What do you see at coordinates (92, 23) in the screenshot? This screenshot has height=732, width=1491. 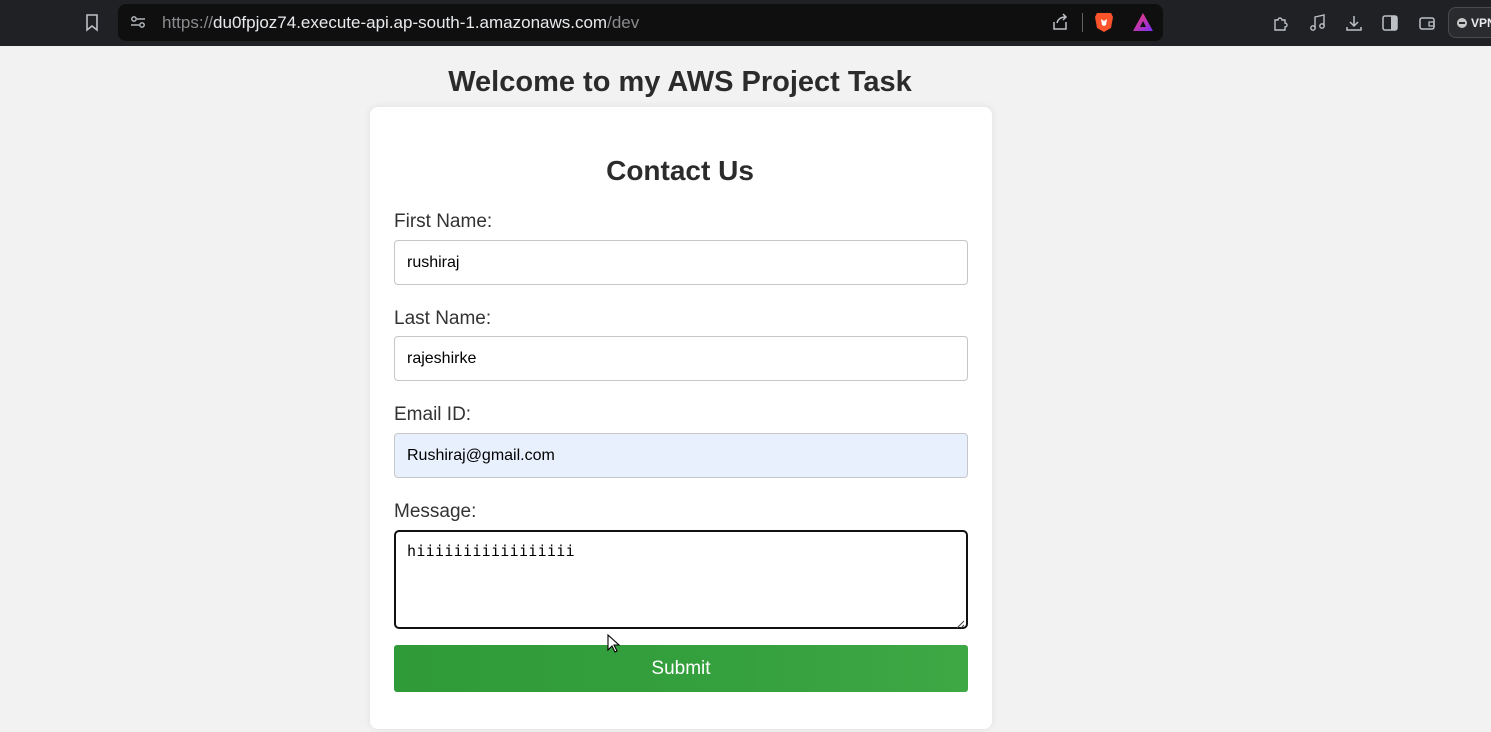 I see `bookmark-icon` at bounding box center [92, 23].